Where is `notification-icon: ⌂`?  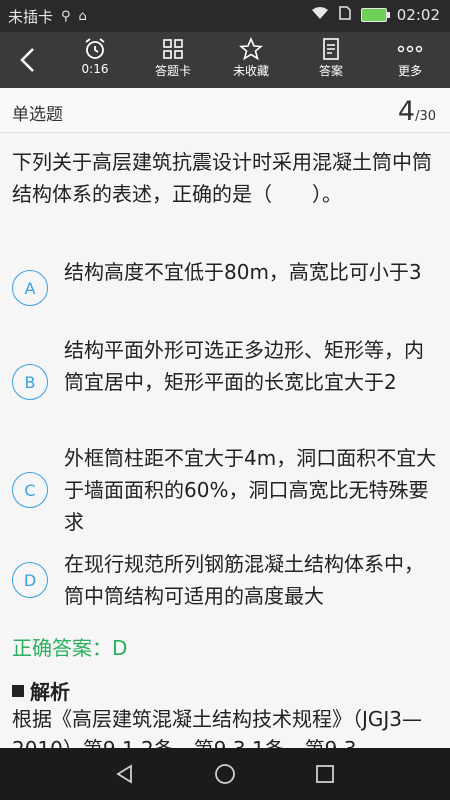 notification-icon: ⌂ is located at coordinates (82, 16).